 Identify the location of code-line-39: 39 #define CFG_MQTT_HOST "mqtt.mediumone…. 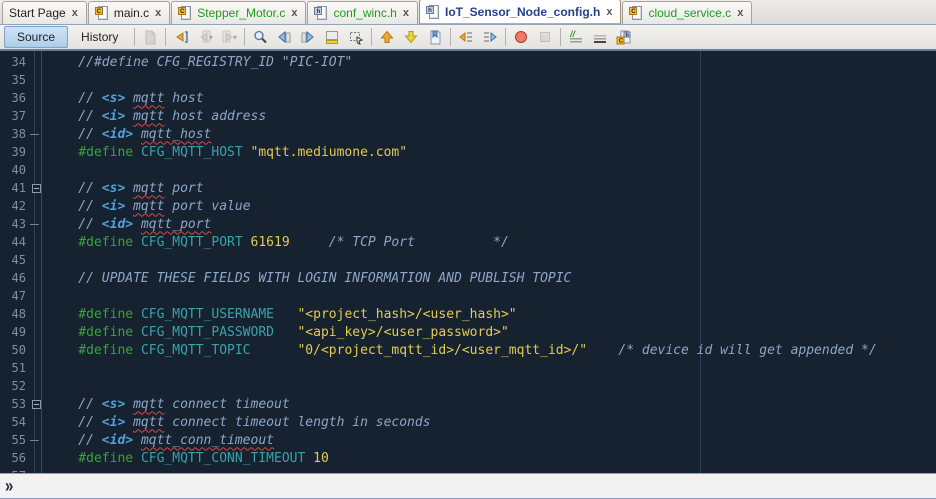
(468, 152).